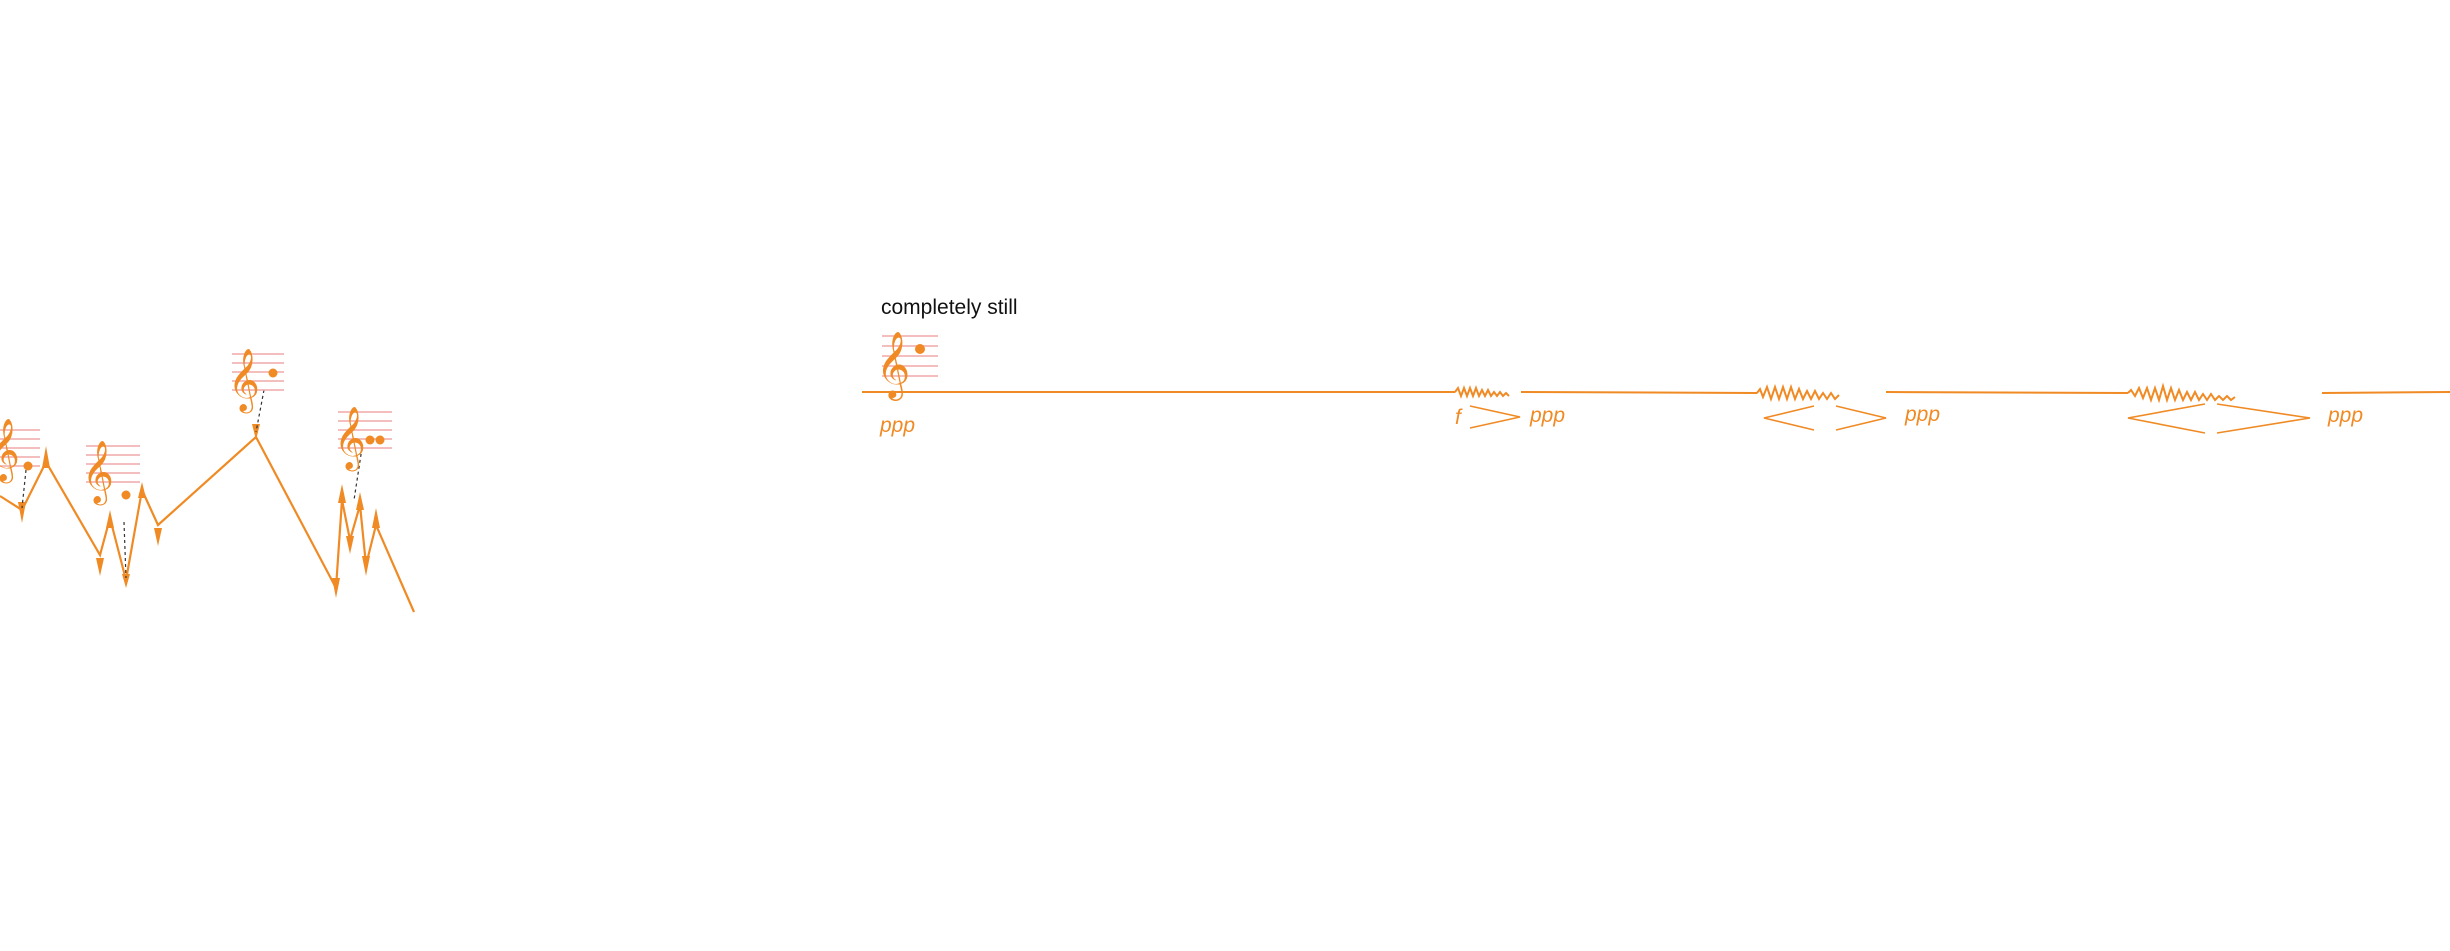 This screenshot has height=951, width=2450. I want to click on mini-staff-4: 𝄞, so click(363, 439).